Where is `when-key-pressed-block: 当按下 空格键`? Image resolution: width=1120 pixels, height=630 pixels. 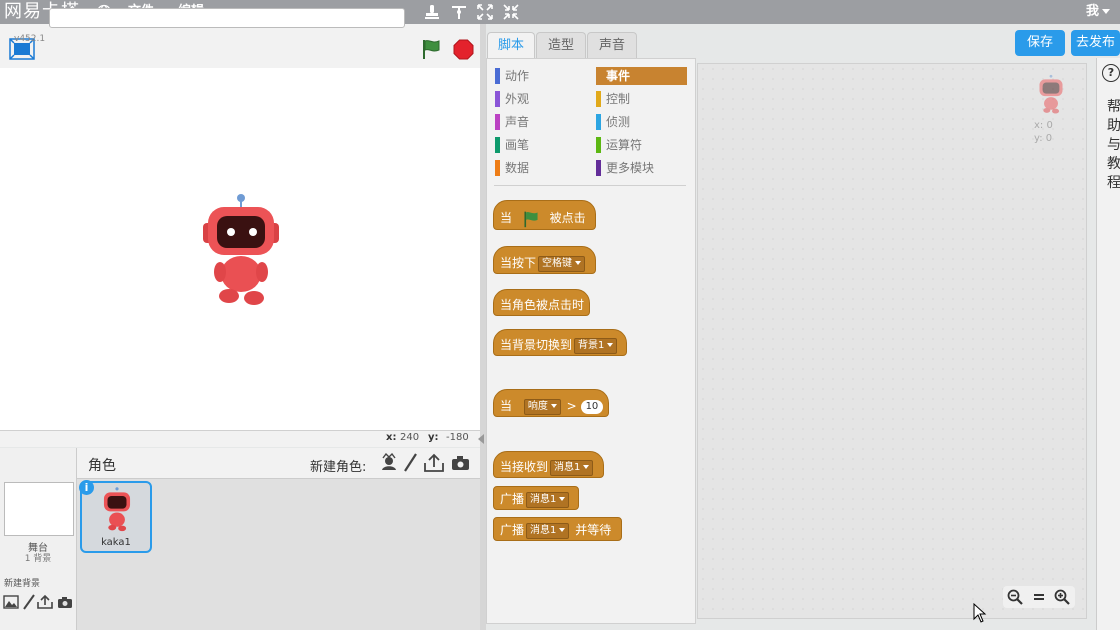 when-key-pressed-block: 当按下 空格键 is located at coordinates (544, 260).